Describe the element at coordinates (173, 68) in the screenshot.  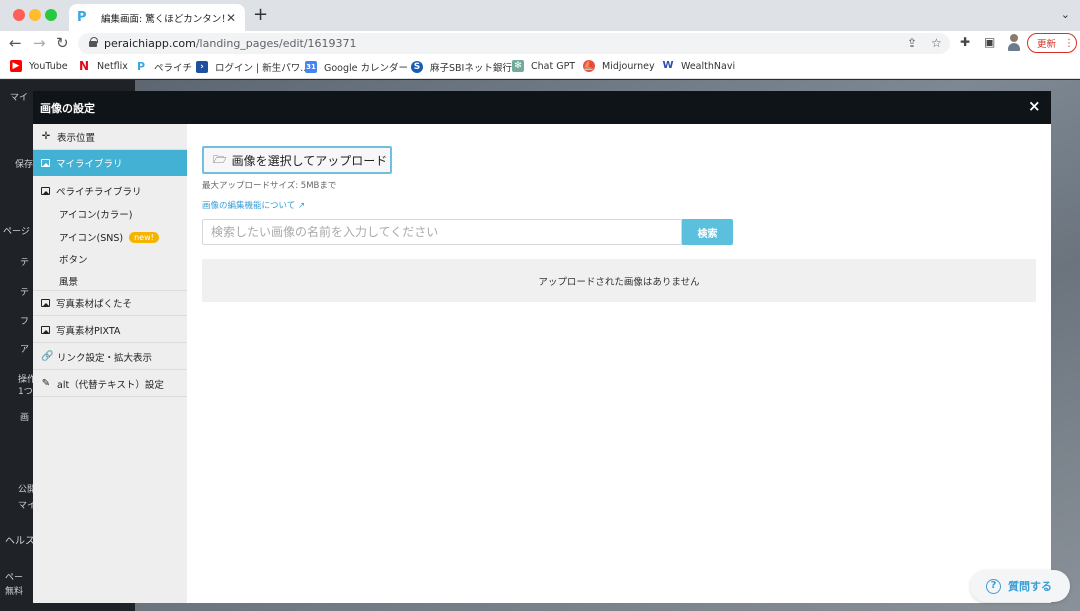
I see `bookmark-label: ペライチ` at that location.